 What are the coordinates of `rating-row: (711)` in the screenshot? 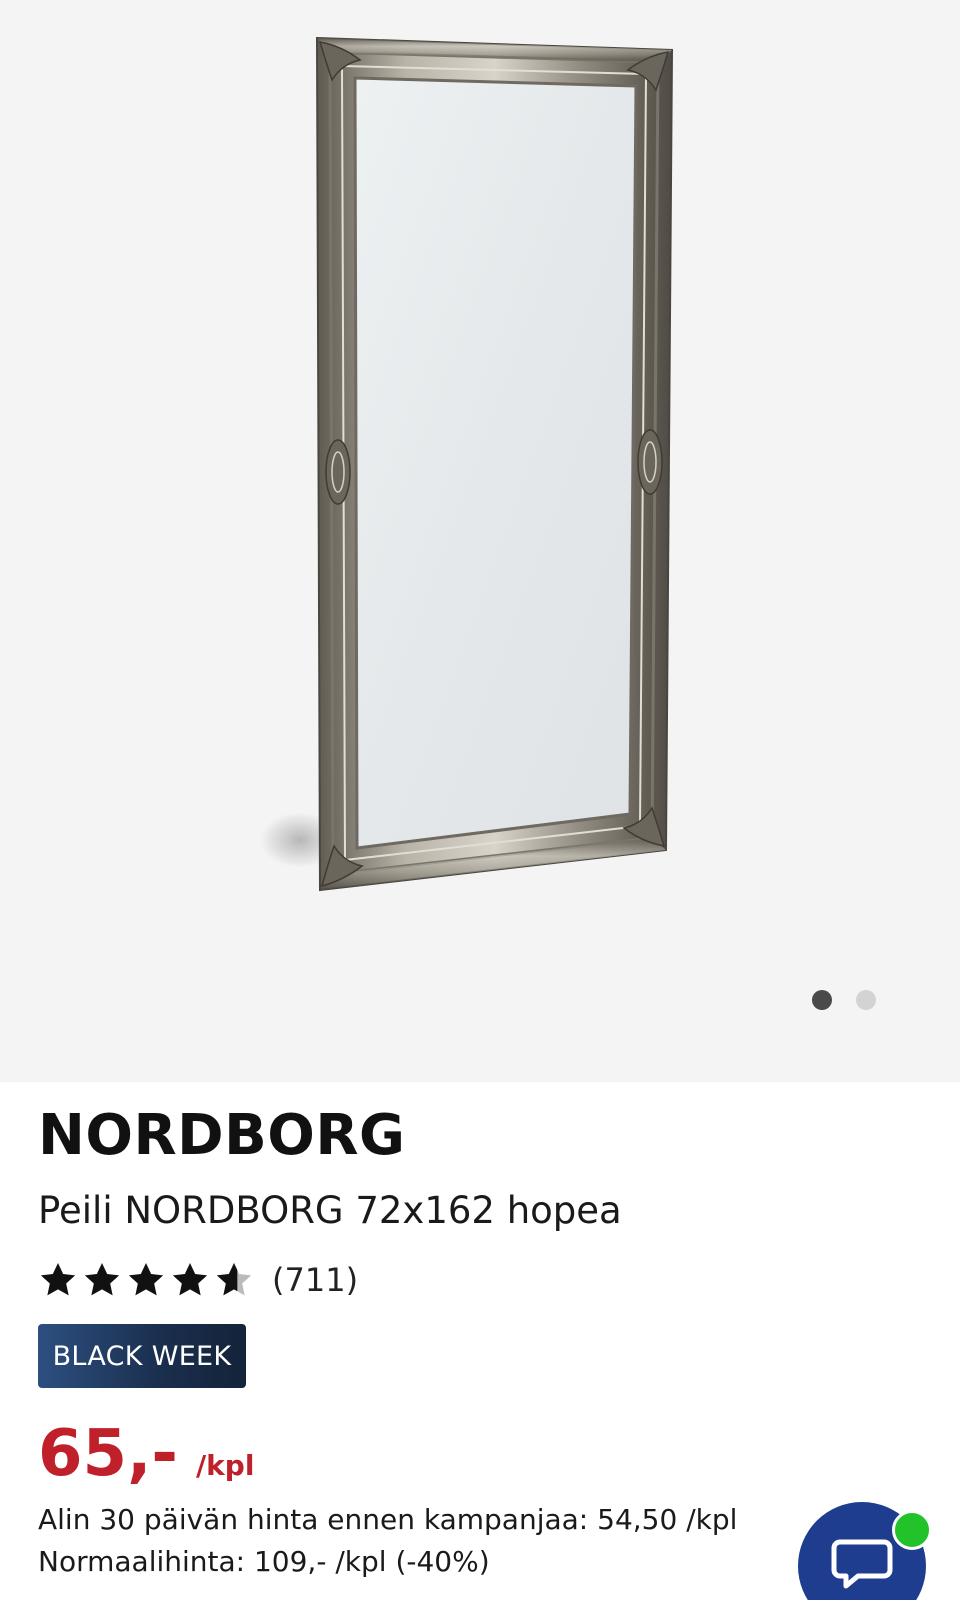 It's located at (198, 1280).